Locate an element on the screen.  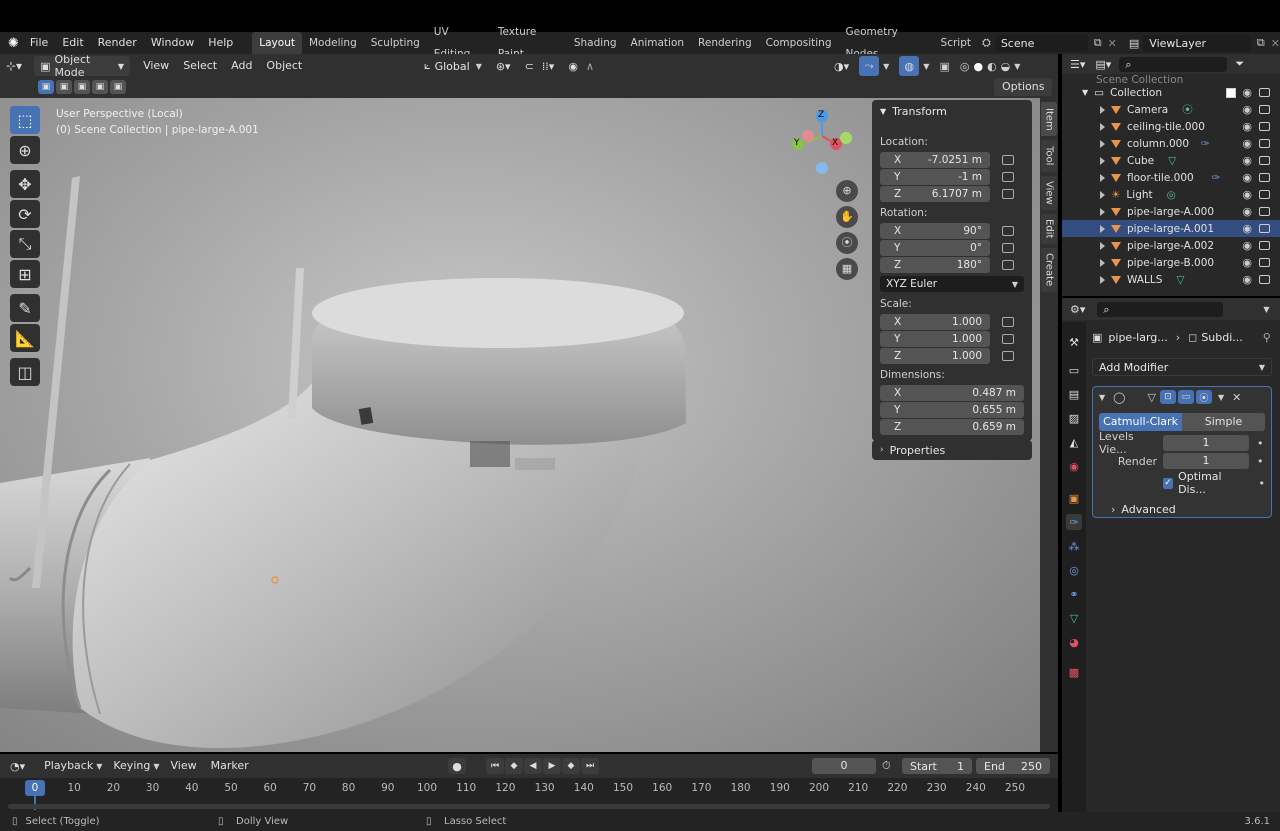
tab-item: Item is located at coordinates (1049, 119).